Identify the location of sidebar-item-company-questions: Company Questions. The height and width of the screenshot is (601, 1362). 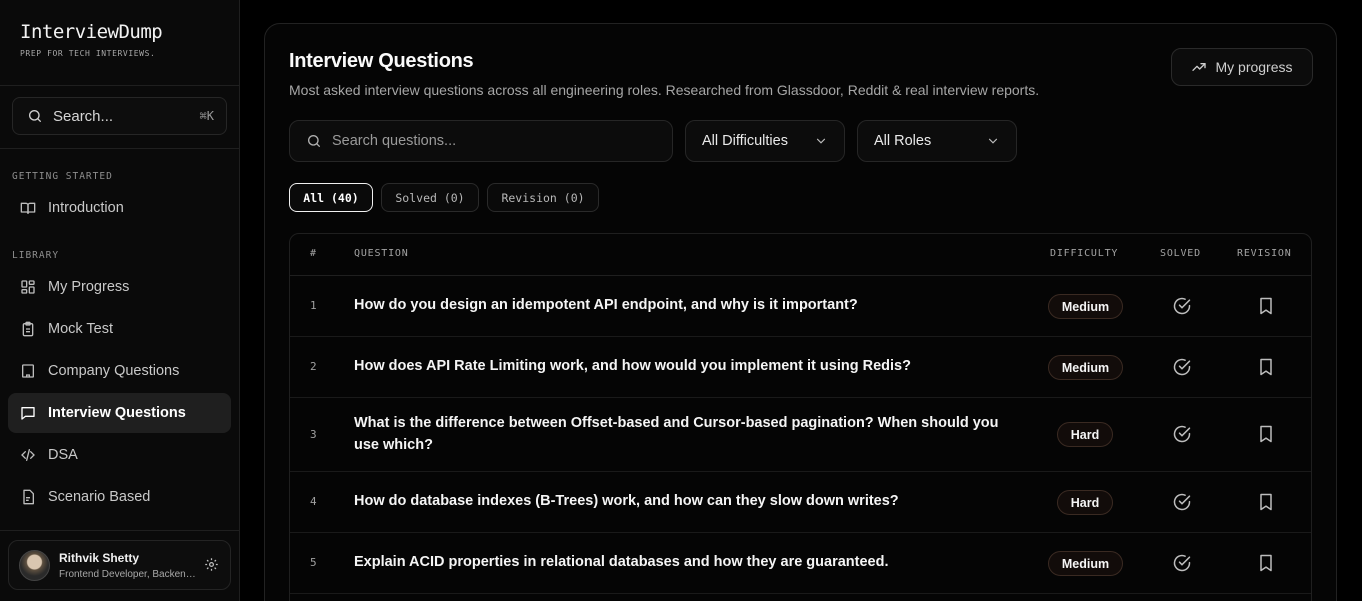
(119, 371).